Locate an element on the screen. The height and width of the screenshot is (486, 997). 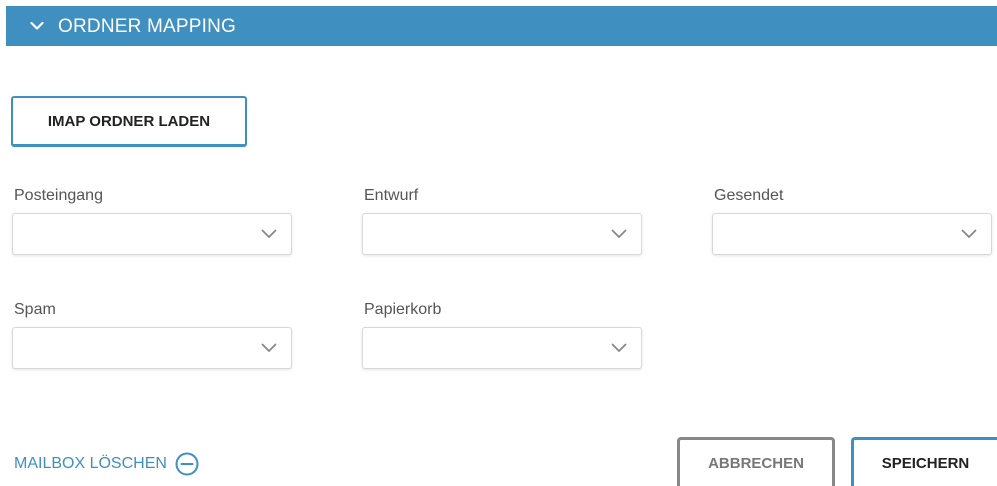
delete-mailbox-link: MAILBOX LÖSCHEN is located at coordinates (106, 464).